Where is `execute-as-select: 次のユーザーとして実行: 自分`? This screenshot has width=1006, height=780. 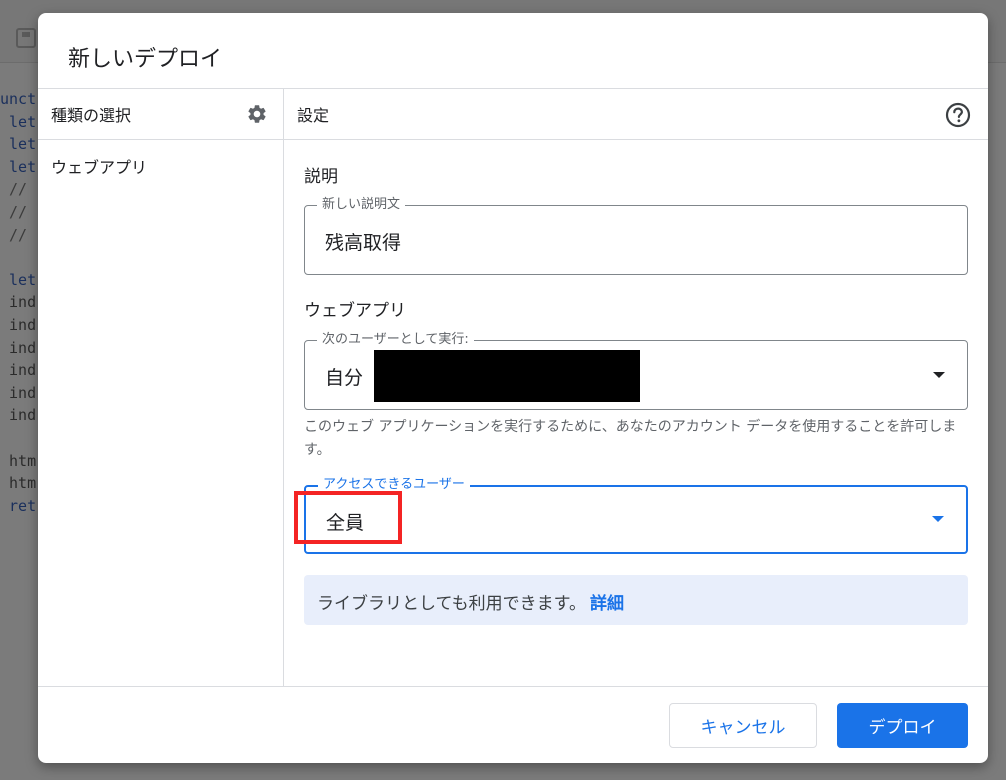 execute-as-select: 次のユーザーとして実行: 自分 is located at coordinates (636, 370).